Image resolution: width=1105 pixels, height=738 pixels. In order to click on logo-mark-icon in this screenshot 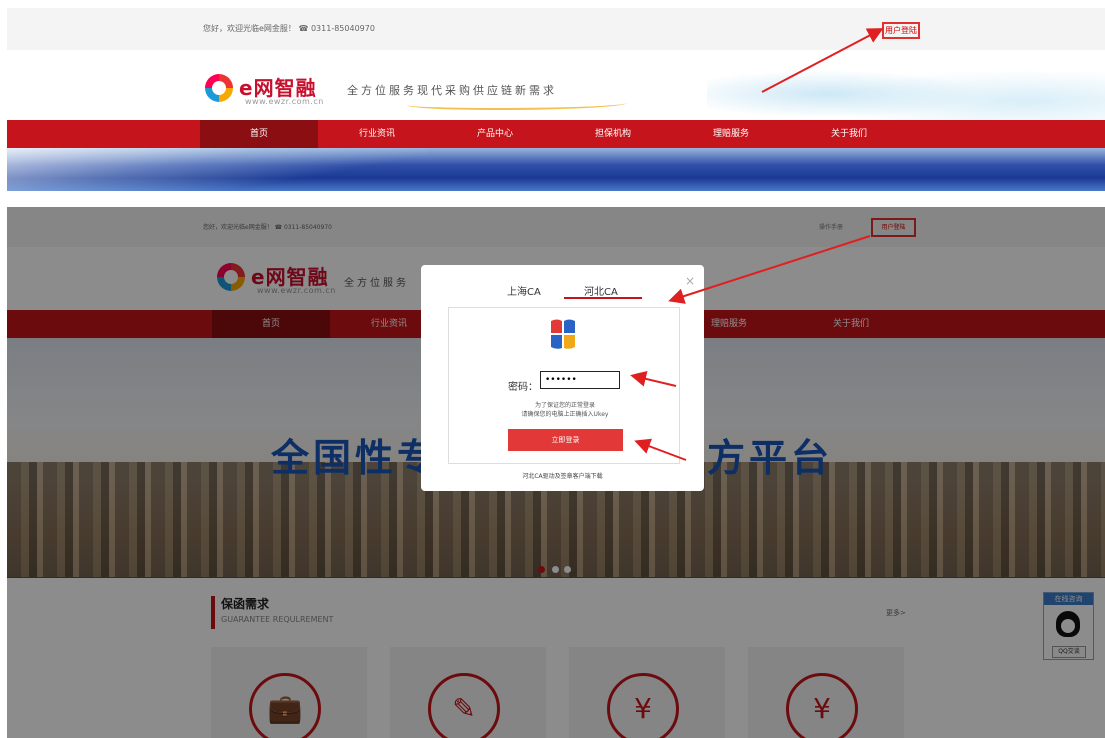, I will do `click(219, 88)`.